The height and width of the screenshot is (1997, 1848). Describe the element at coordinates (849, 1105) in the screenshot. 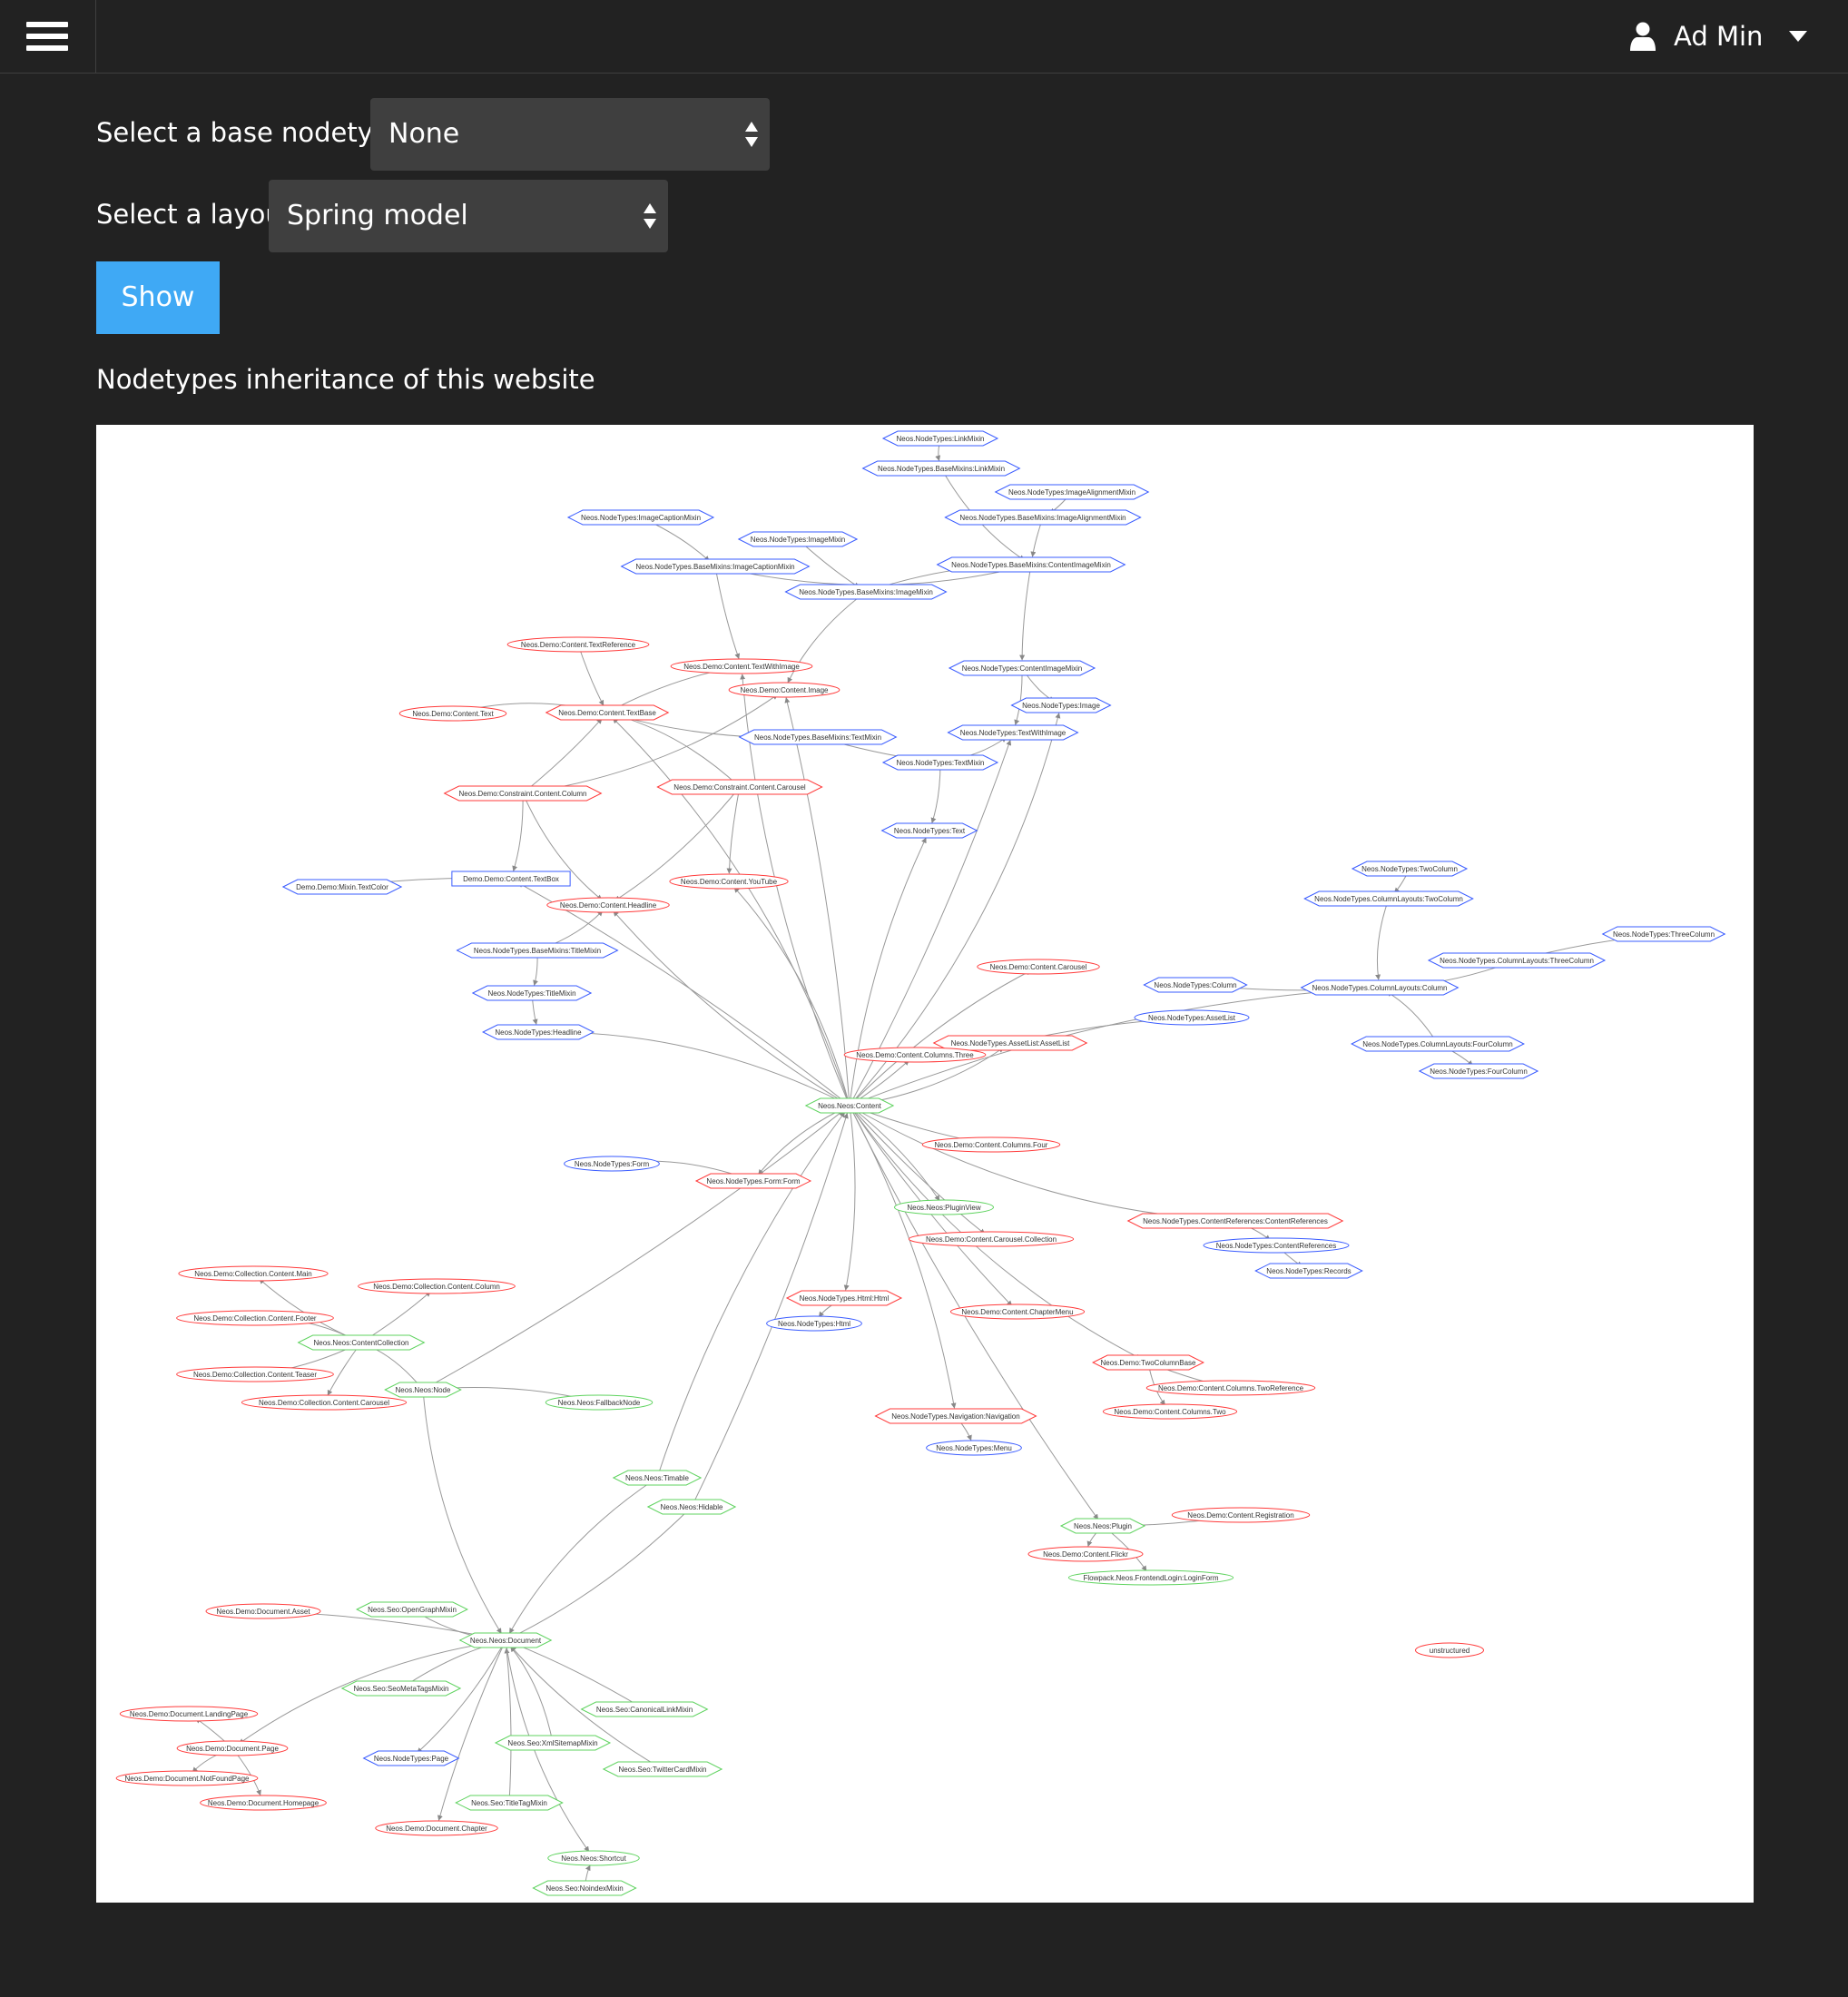

I see `graph-node: Neos.Neos:Content` at that location.